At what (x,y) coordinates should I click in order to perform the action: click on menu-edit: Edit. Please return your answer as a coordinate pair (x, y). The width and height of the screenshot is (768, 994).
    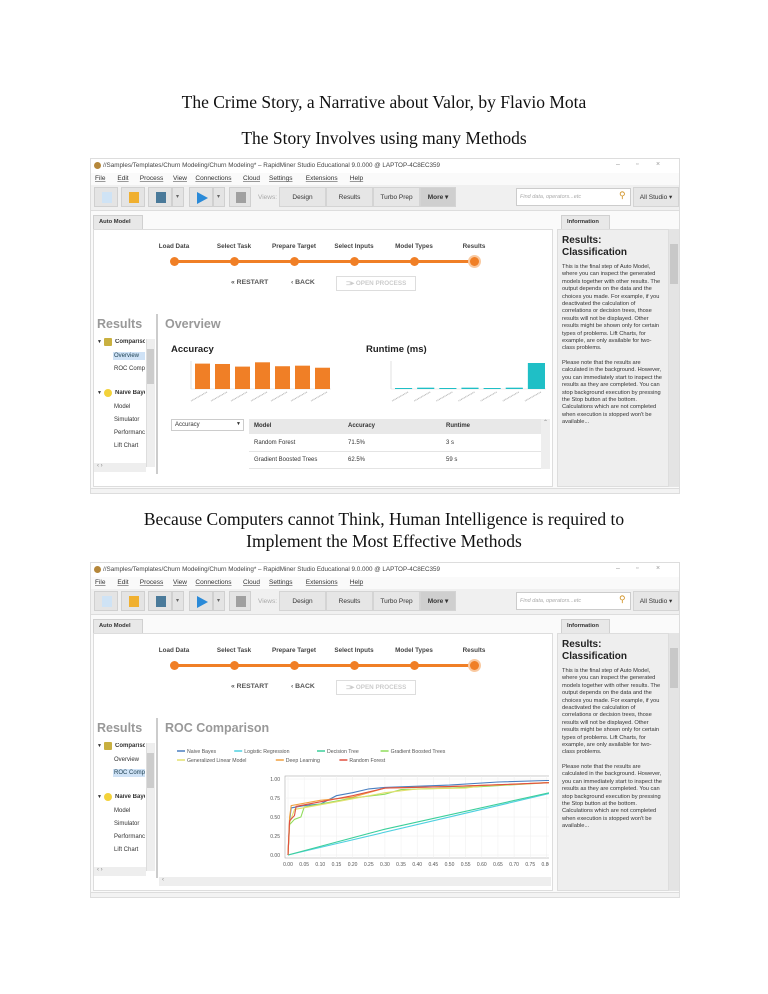
    Looking at the image, I should click on (122, 582).